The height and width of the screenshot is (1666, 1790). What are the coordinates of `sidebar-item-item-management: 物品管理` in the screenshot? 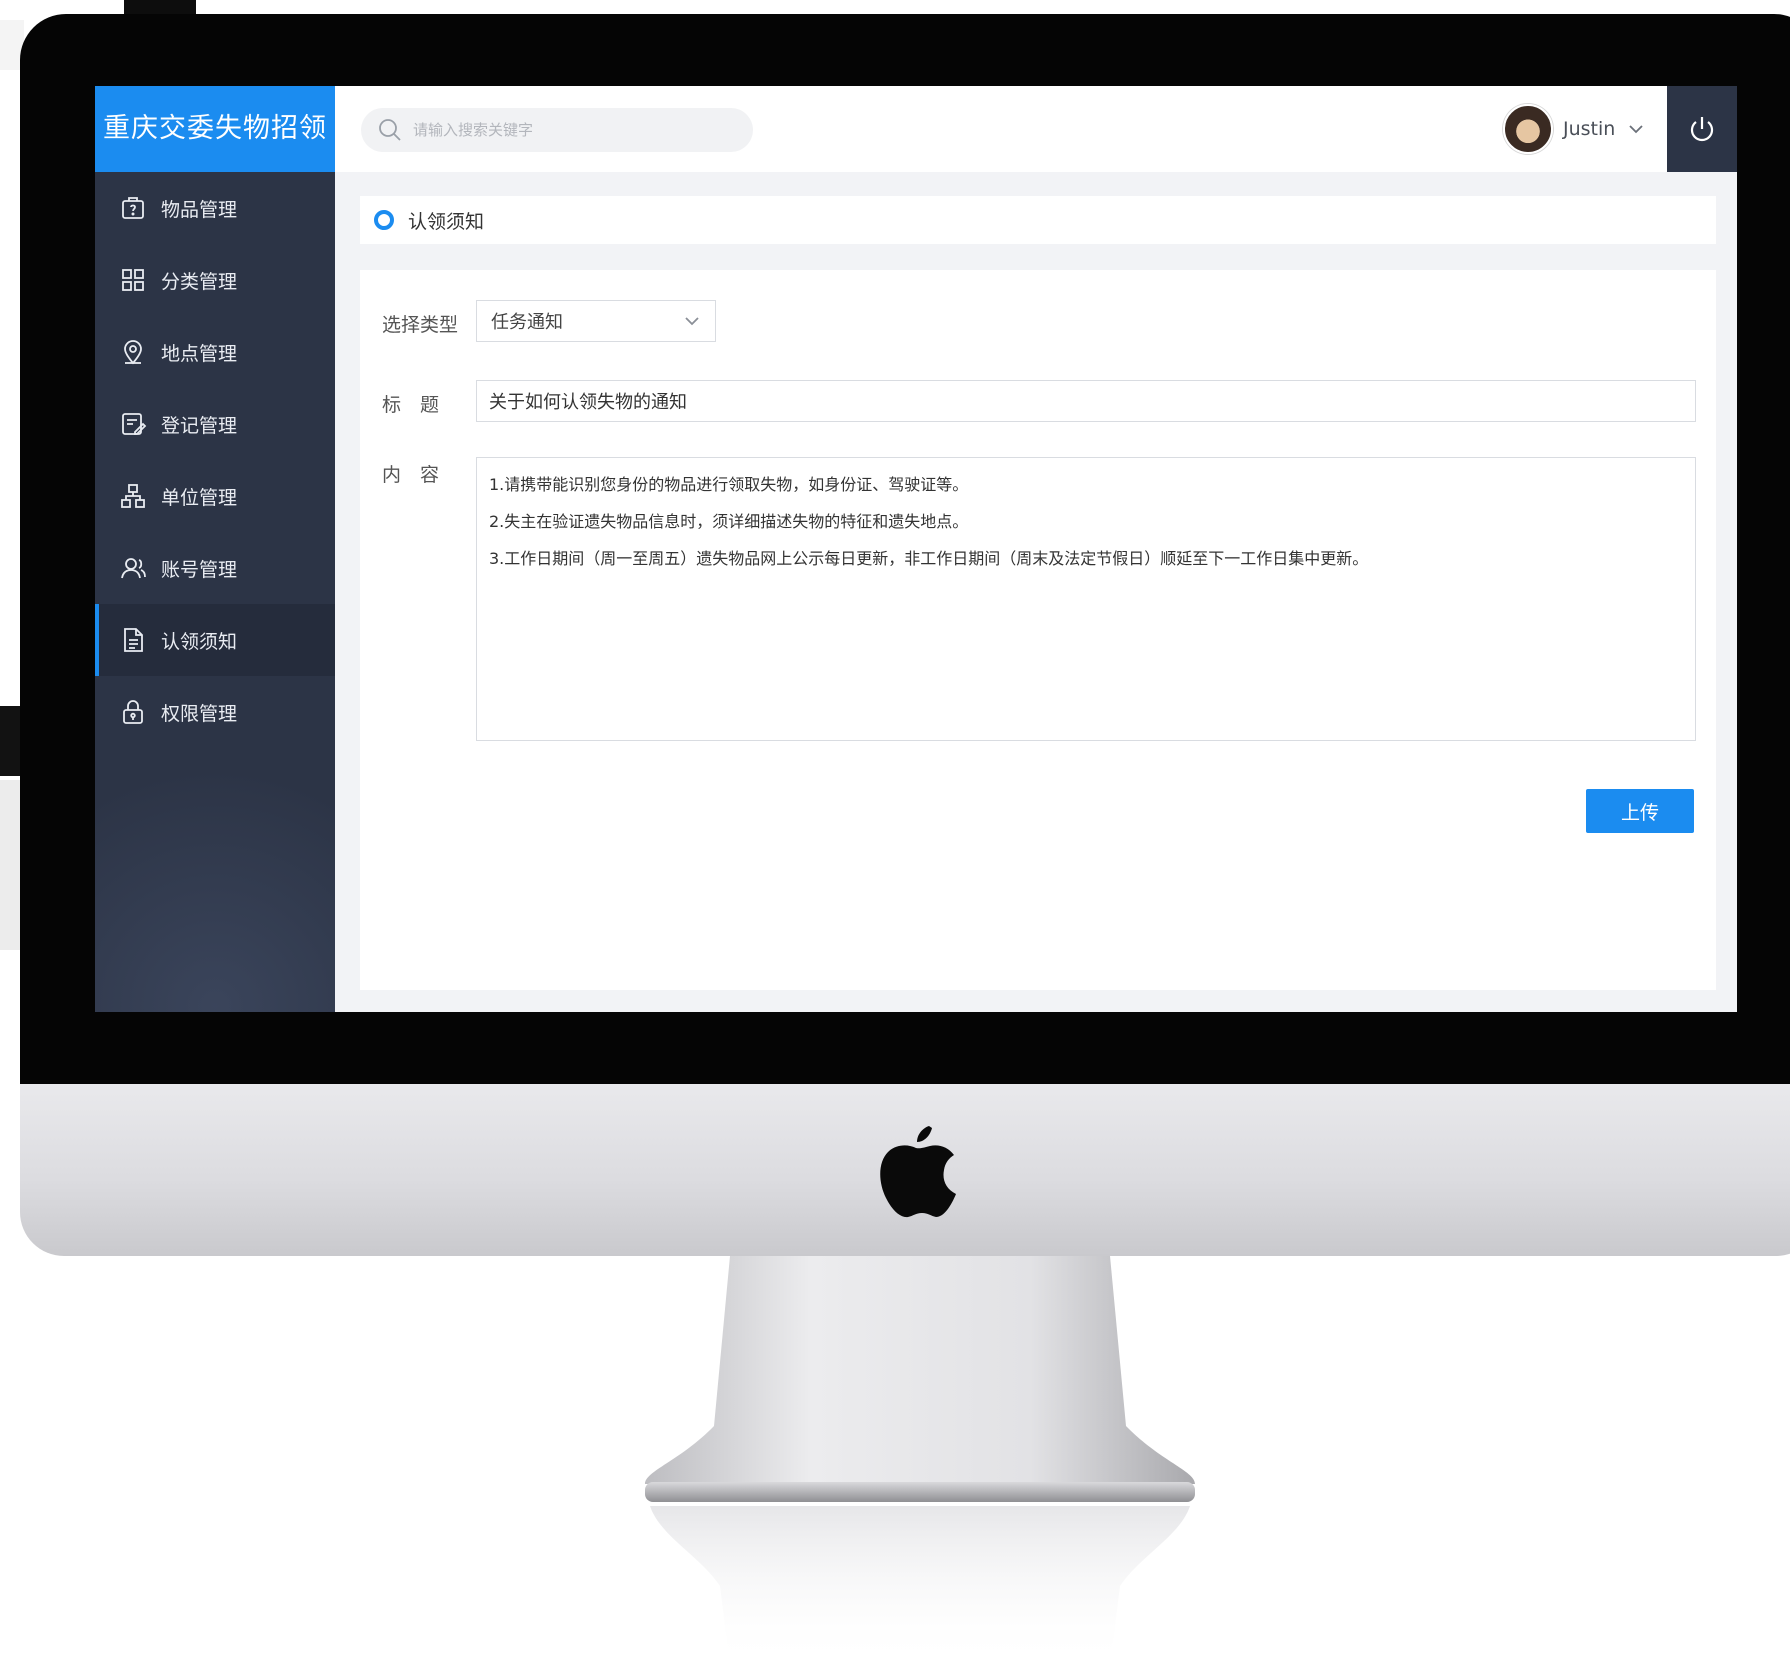 It's located at (215, 208).